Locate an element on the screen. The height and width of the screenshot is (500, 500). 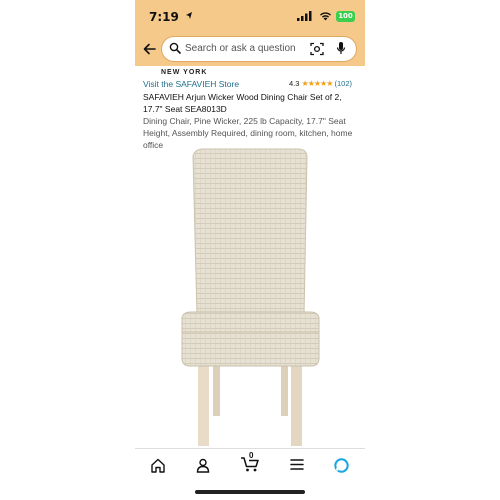
home-icon is located at coordinates (158, 465).